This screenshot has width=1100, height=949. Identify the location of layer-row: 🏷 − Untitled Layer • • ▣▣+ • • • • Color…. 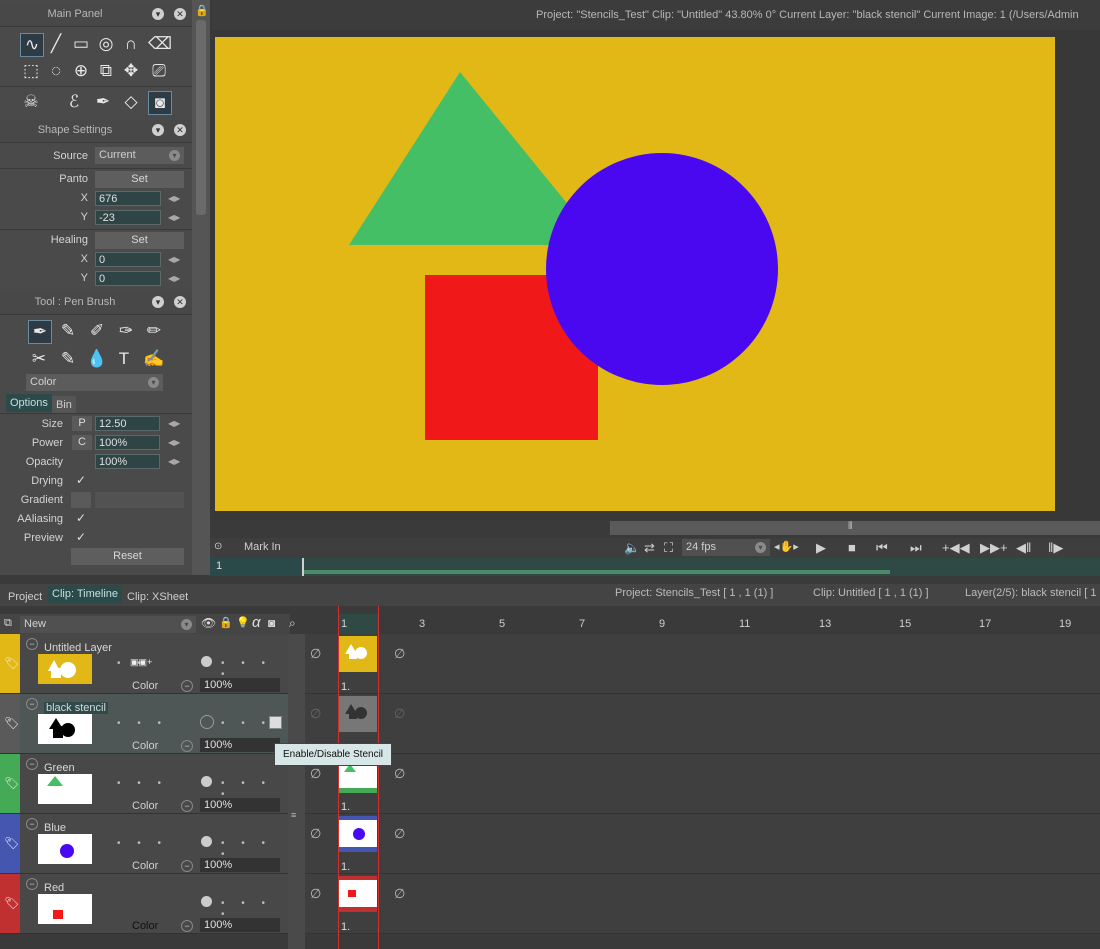
(144, 664).